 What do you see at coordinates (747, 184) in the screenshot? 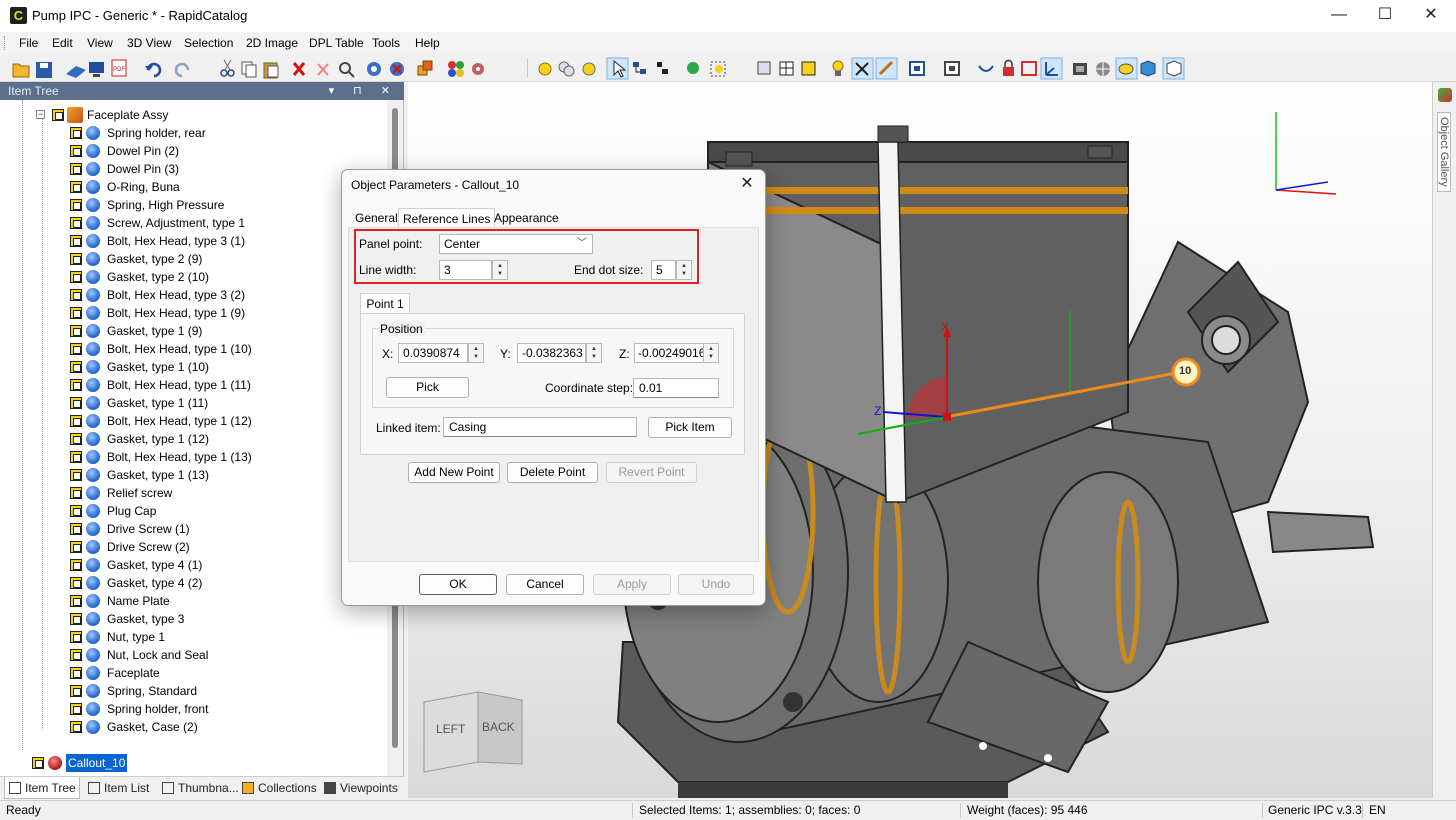
I see `dialog-close-button: ✕` at bounding box center [747, 184].